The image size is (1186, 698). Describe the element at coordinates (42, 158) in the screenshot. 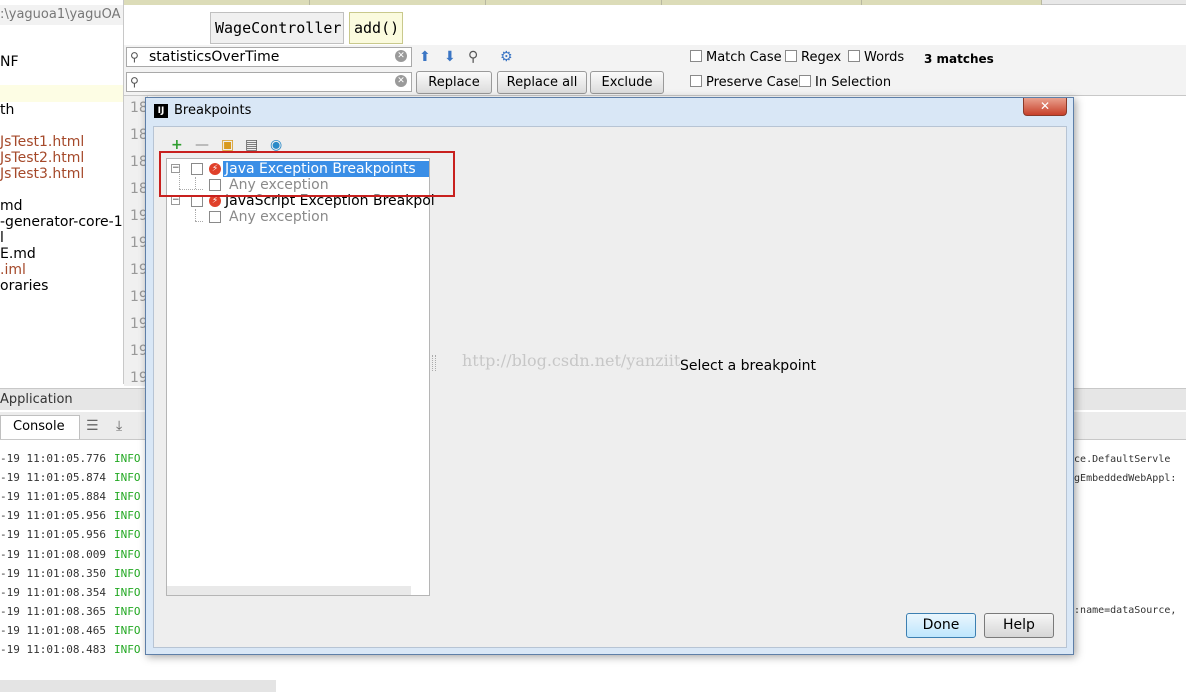

I see `project-item: JsTest2.html` at that location.